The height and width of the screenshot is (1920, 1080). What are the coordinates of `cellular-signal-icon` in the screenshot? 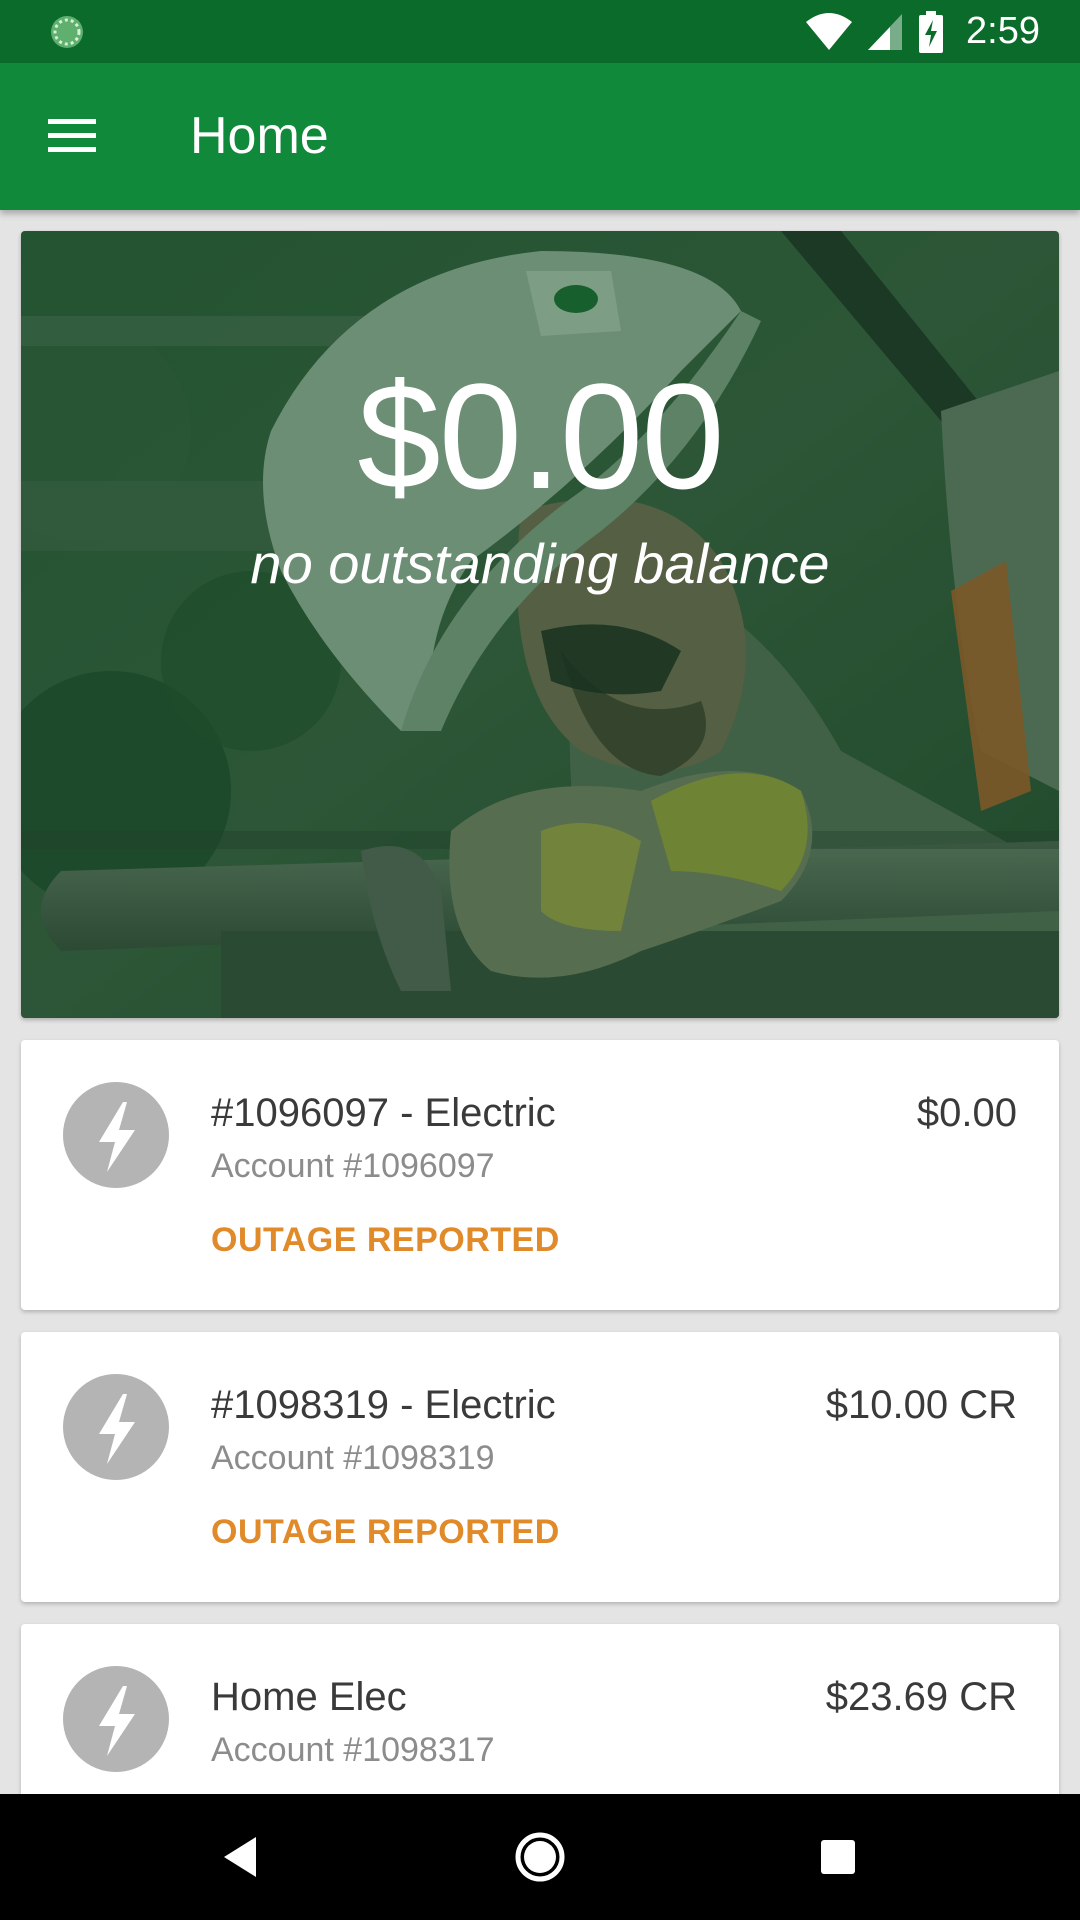 It's located at (885, 31).